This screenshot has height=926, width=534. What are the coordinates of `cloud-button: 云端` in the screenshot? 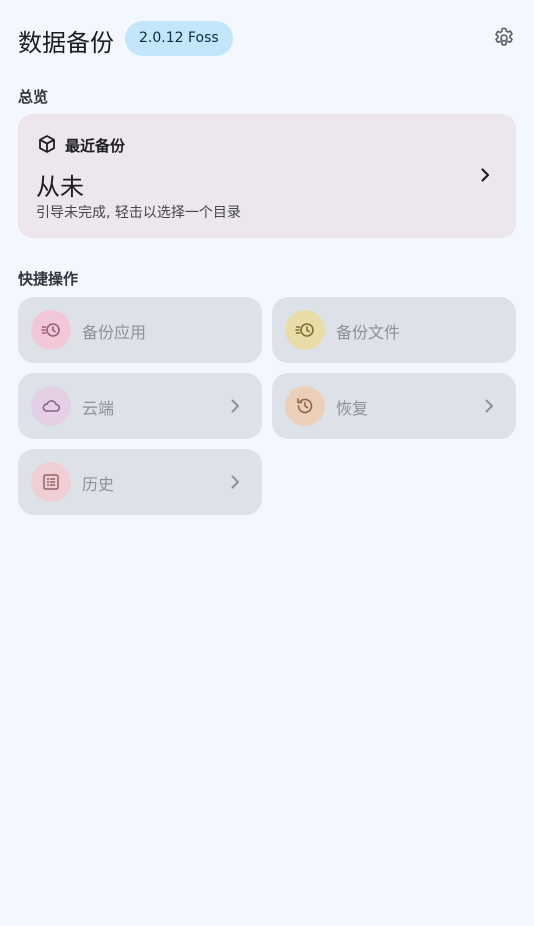 It's located at (140, 406).